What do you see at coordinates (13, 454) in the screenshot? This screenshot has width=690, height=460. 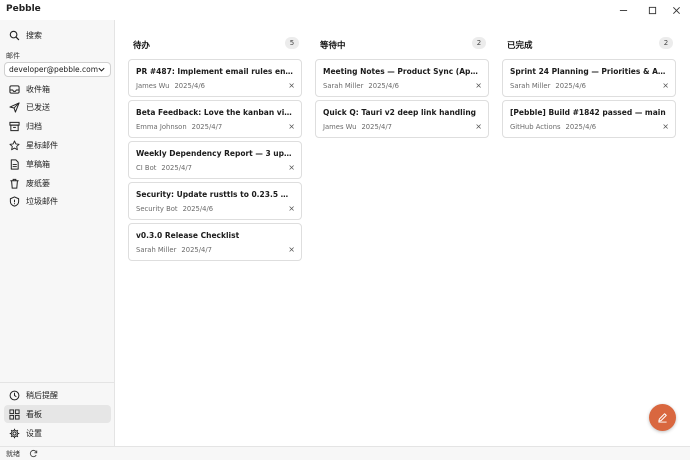 I see `status-text: 就绪` at bounding box center [13, 454].